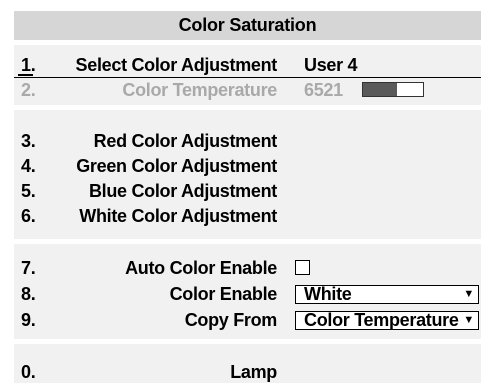 This screenshot has width=481, height=384. Describe the element at coordinates (185, 141) in the screenshot. I see `menu-item-label: Red Color Adjustment` at that location.